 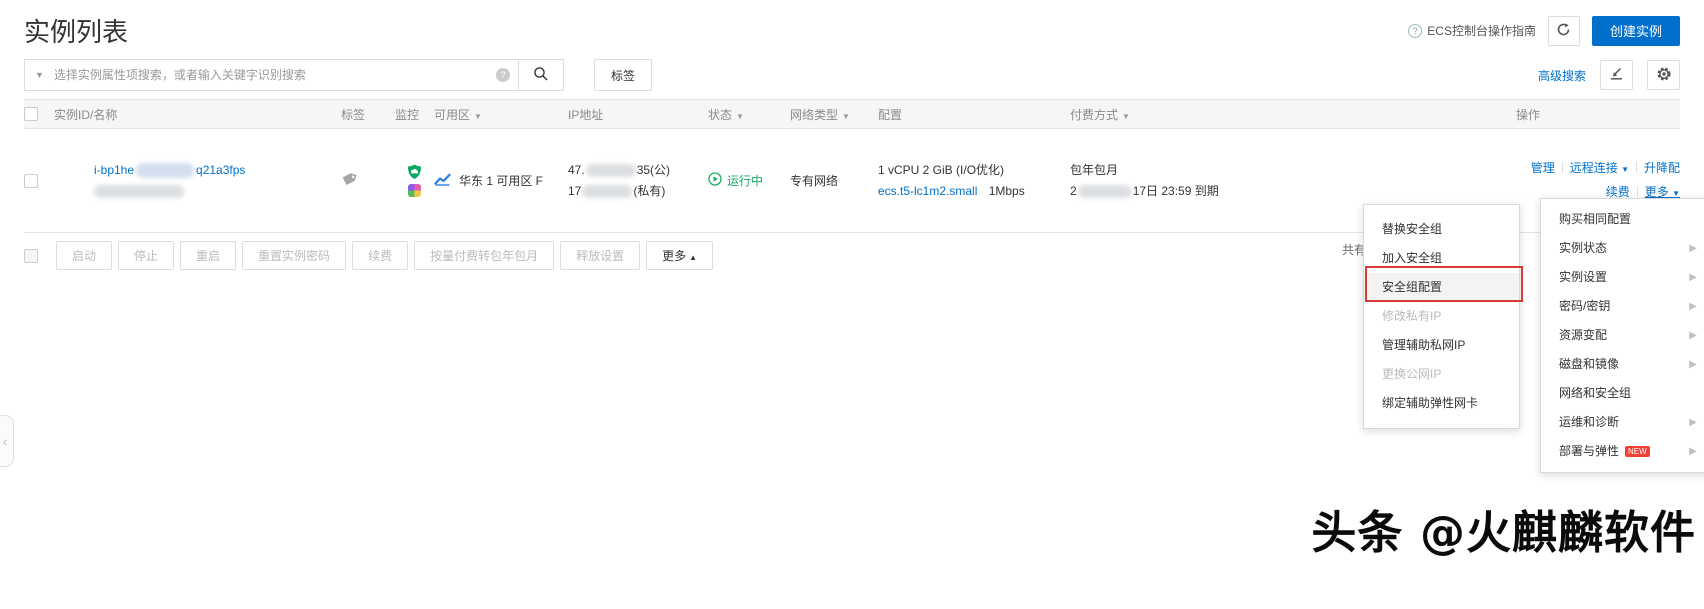 I want to click on tag-icon, so click(x=349, y=181).